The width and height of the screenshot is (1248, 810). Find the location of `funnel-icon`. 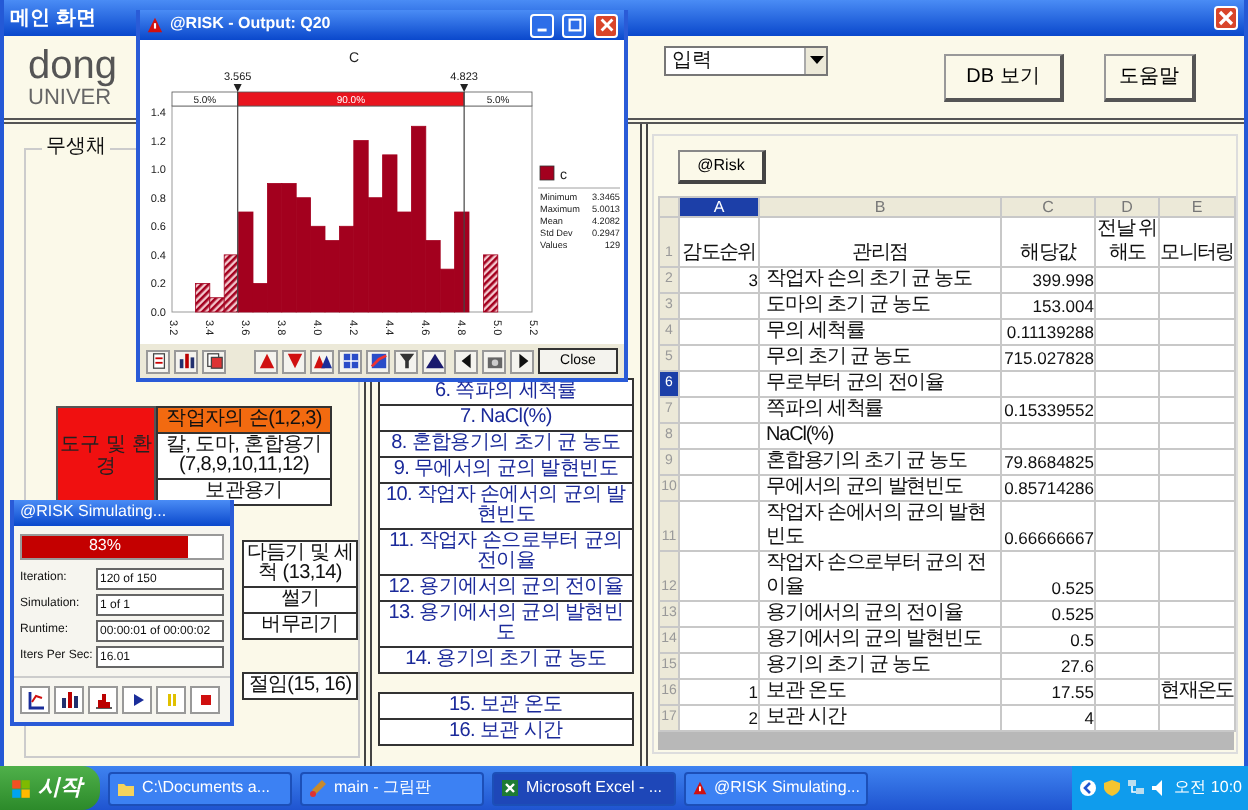

funnel-icon is located at coordinates (406, 361).